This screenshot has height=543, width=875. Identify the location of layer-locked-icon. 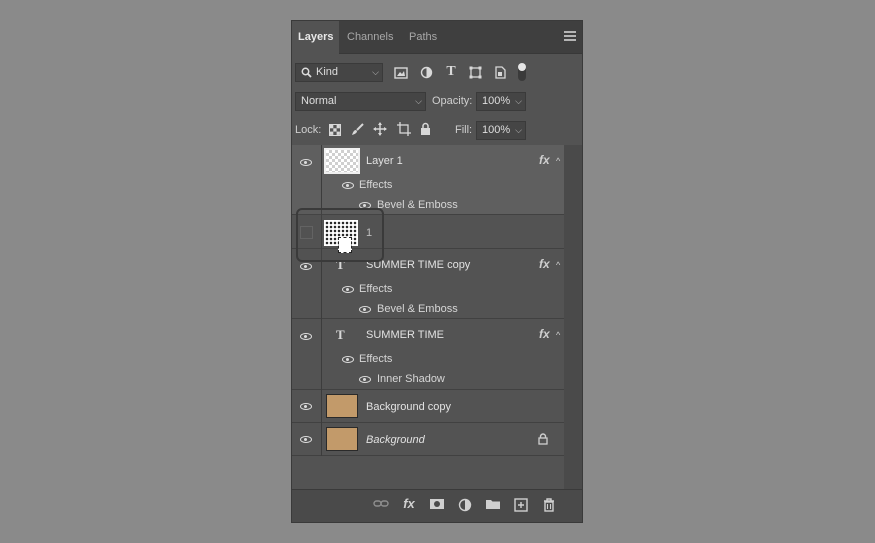
(543, 439).